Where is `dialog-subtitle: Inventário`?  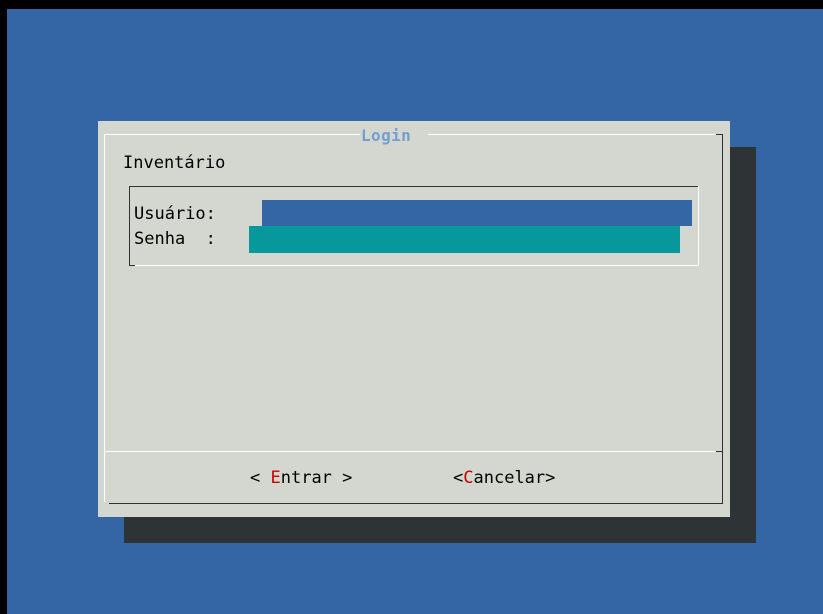 dialog-subtitle: Inventário is located at coordinates (174, 163).